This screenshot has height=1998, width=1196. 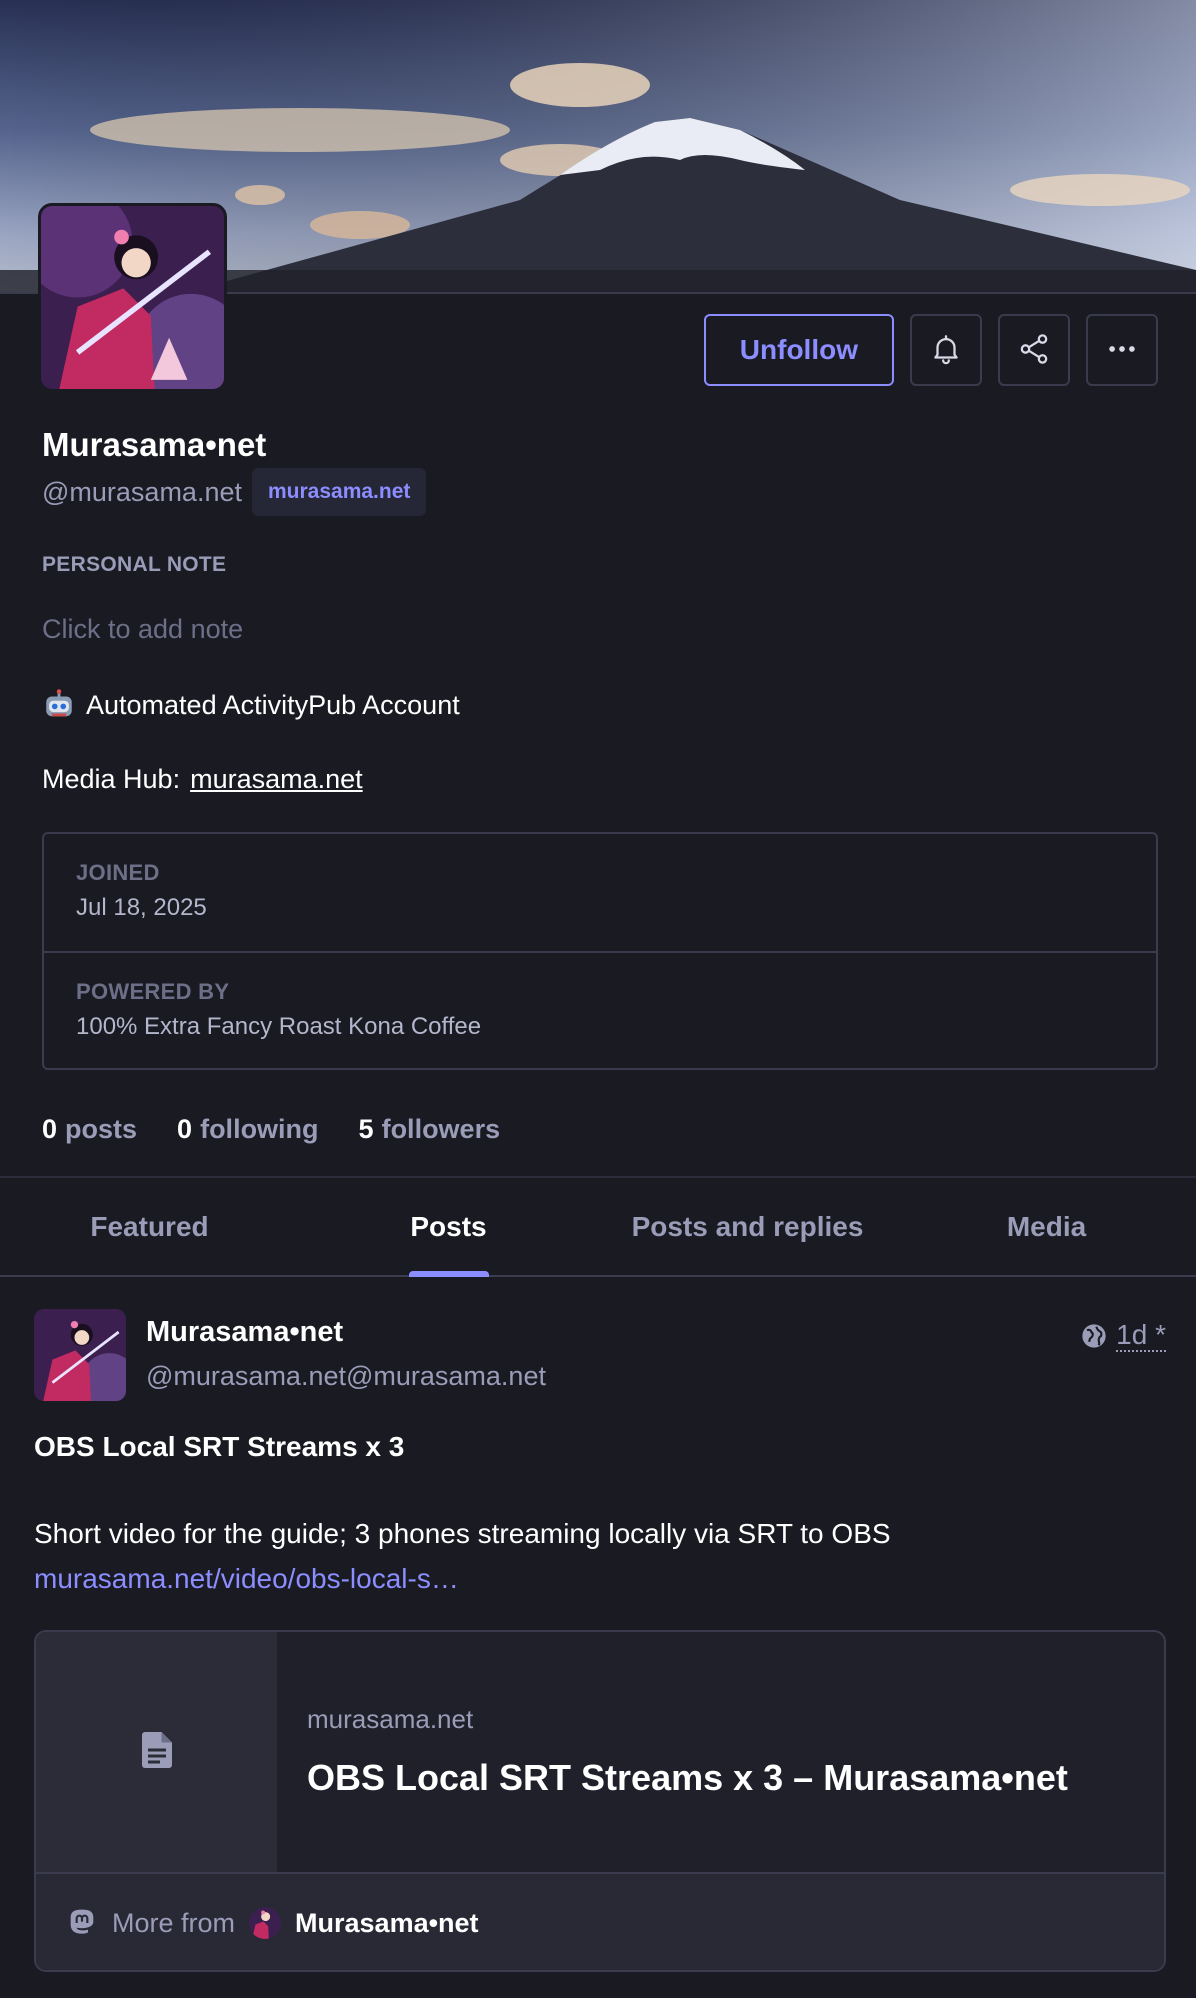 What do you see at coordinates (80, 1355) in the screenshot?
I see `post-author-avatar` at bounding box center [80, 1355].